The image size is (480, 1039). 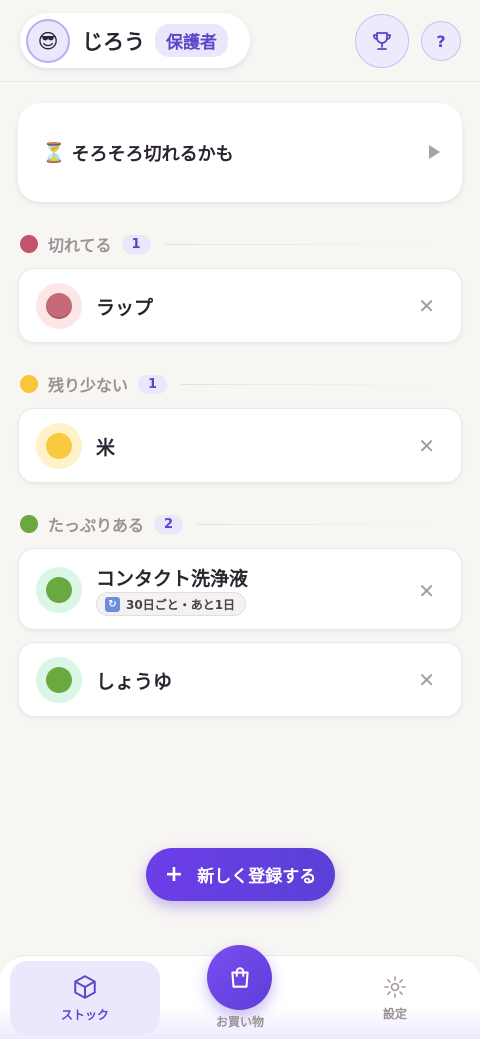 I want to click on section-count-badge: 2, so click(x=169, y=524).